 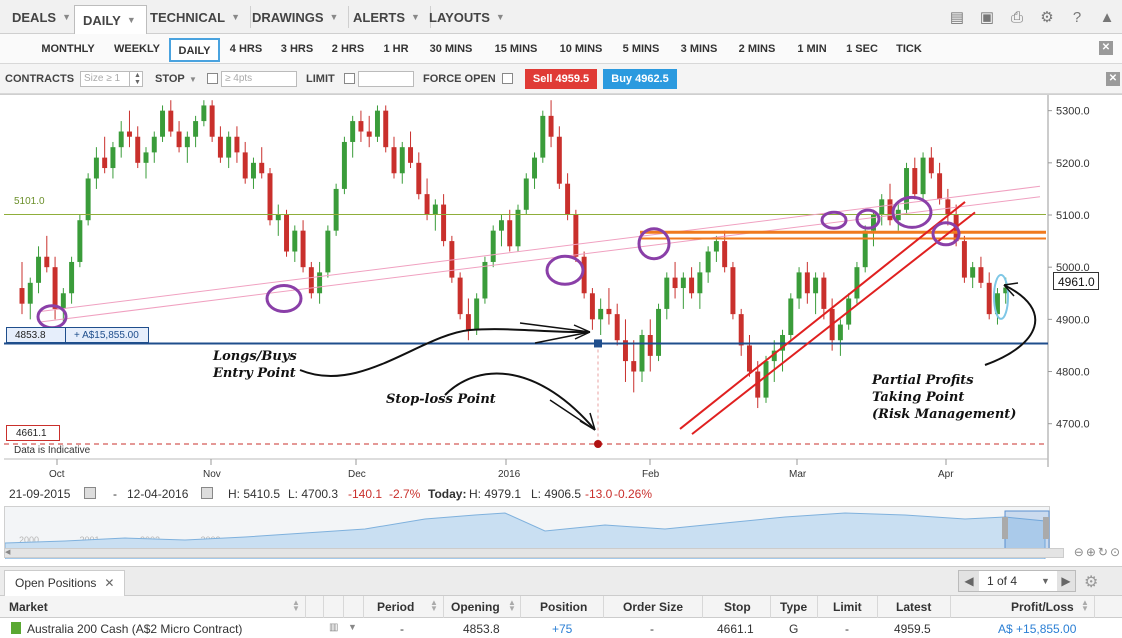 I want to click on contracts-input: Size ≥ 1, so click(x=105, y=79).